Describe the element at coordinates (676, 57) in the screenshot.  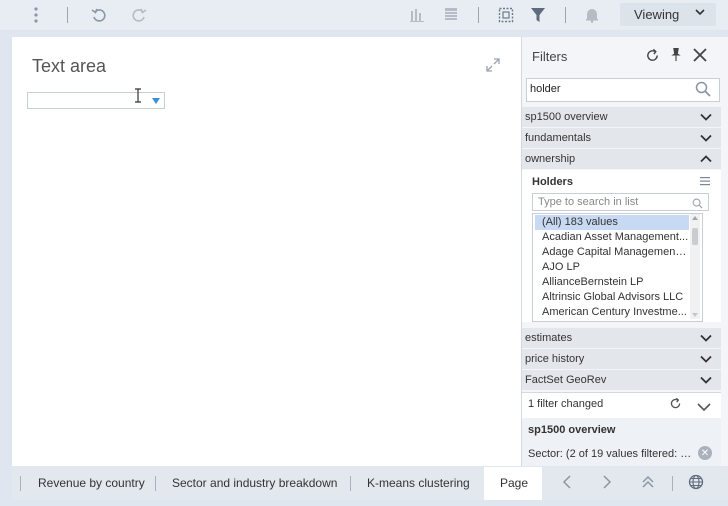
I see `pin-icon` at that location.